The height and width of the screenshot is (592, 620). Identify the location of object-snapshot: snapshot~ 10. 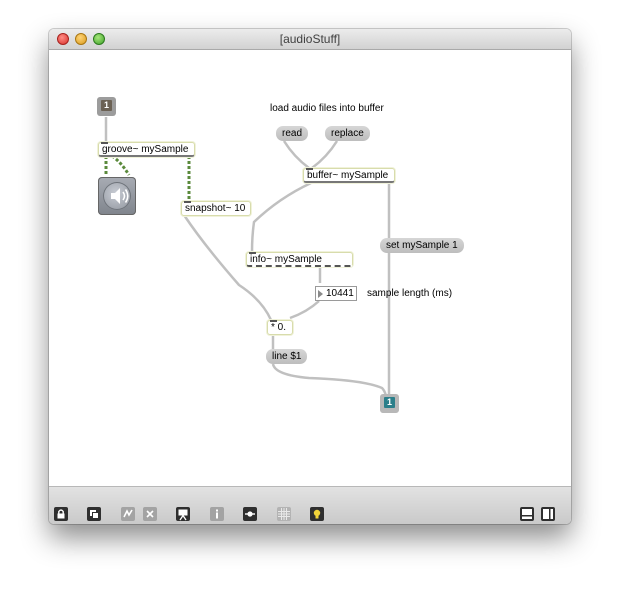
(216, 208).